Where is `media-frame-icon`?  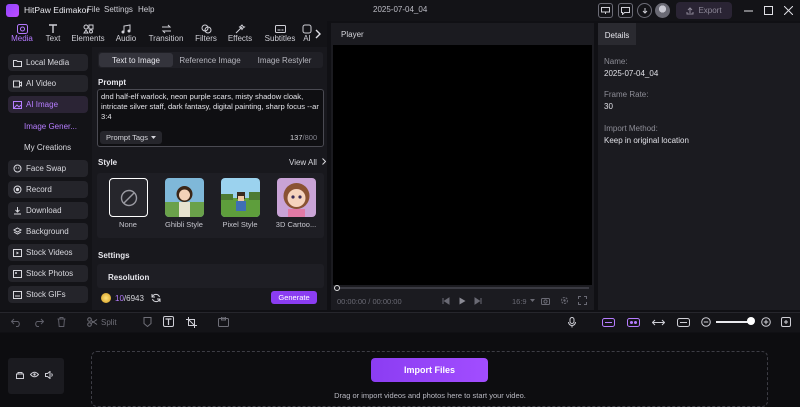 media-frame-icon is located at coordinates (223, 322).